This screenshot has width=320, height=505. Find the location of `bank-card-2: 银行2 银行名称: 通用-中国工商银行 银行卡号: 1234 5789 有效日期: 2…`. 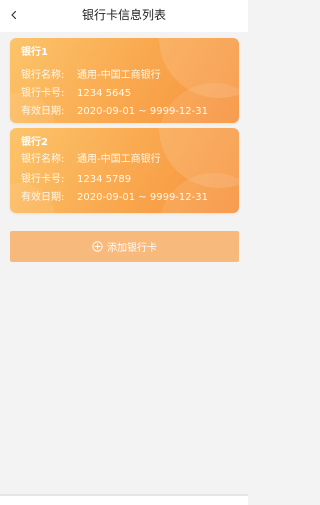

bank-card-2: 银行2 银行名称: 通用-中国工商银行 银行卡号: 1234 5789 有效日期: 2… is located at coordinates (124, 170).